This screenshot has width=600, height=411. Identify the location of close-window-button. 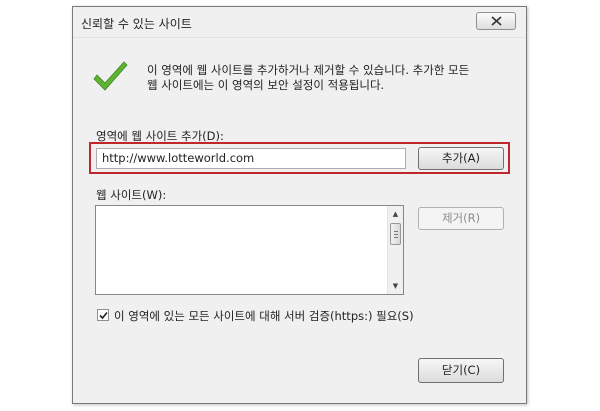
(496, 21).